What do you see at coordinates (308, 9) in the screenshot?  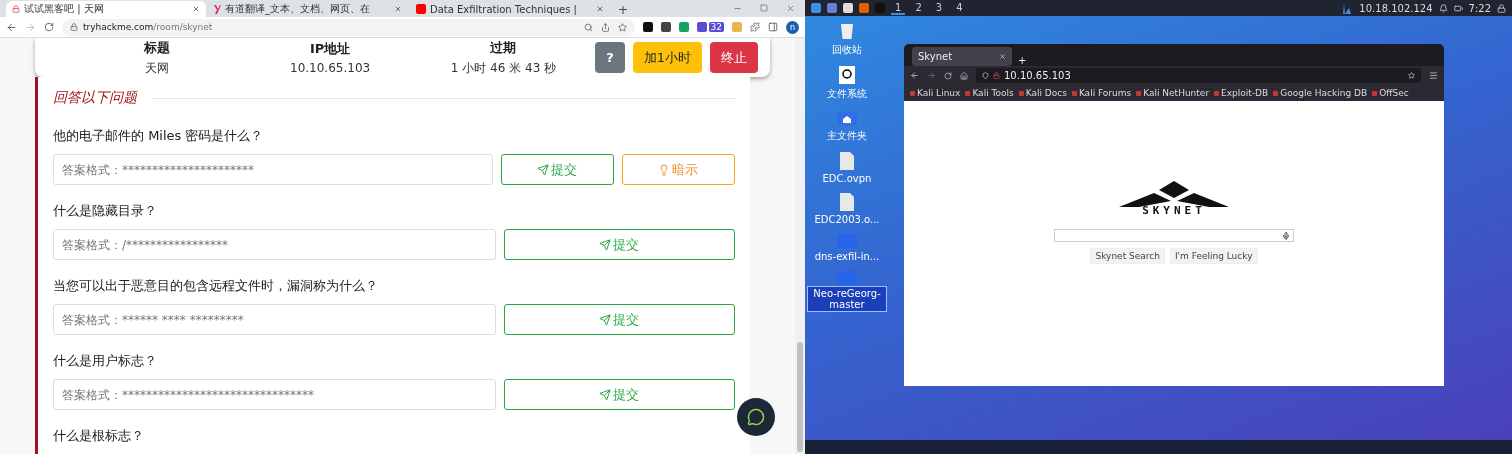 I see `browser-tab: 有道翻译_文本、文档、网页、在` at bounding box center [308, 9].